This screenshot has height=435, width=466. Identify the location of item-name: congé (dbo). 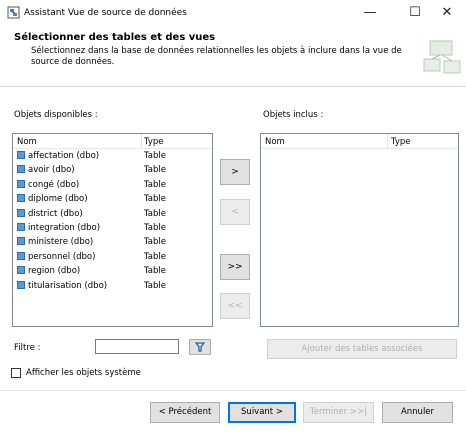
(54, 184).